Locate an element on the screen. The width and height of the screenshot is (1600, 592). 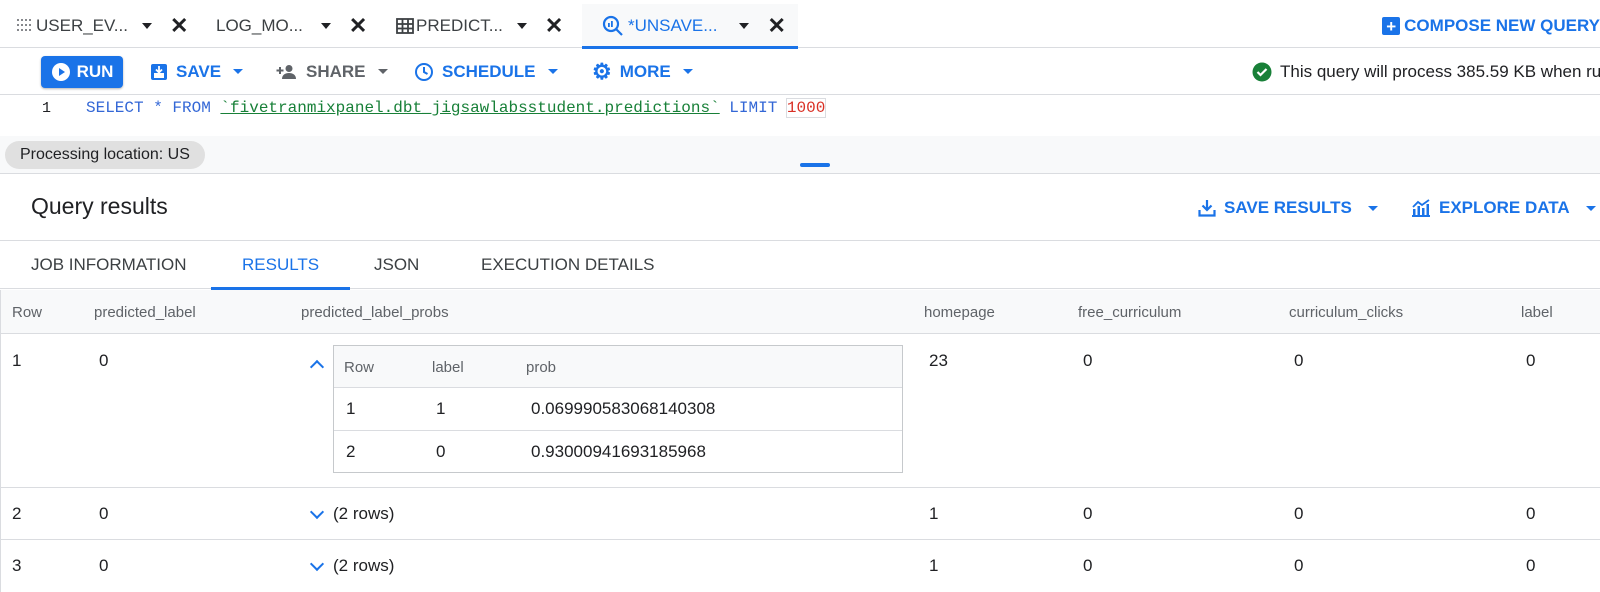
nested-table-row: 2 0 0.93000941693185968 is located at coordinates (618, 452).